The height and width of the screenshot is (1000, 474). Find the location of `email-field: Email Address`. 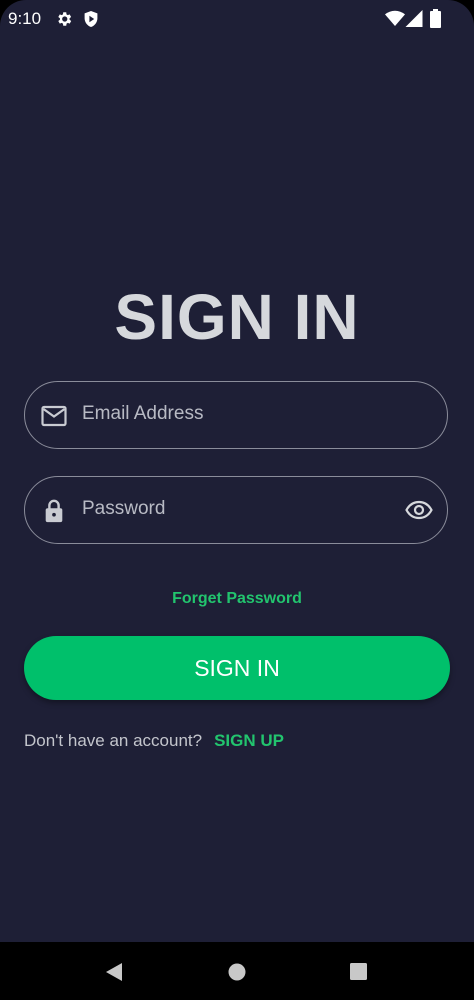

email-field: Email Address is located at coordinates (236, 415).